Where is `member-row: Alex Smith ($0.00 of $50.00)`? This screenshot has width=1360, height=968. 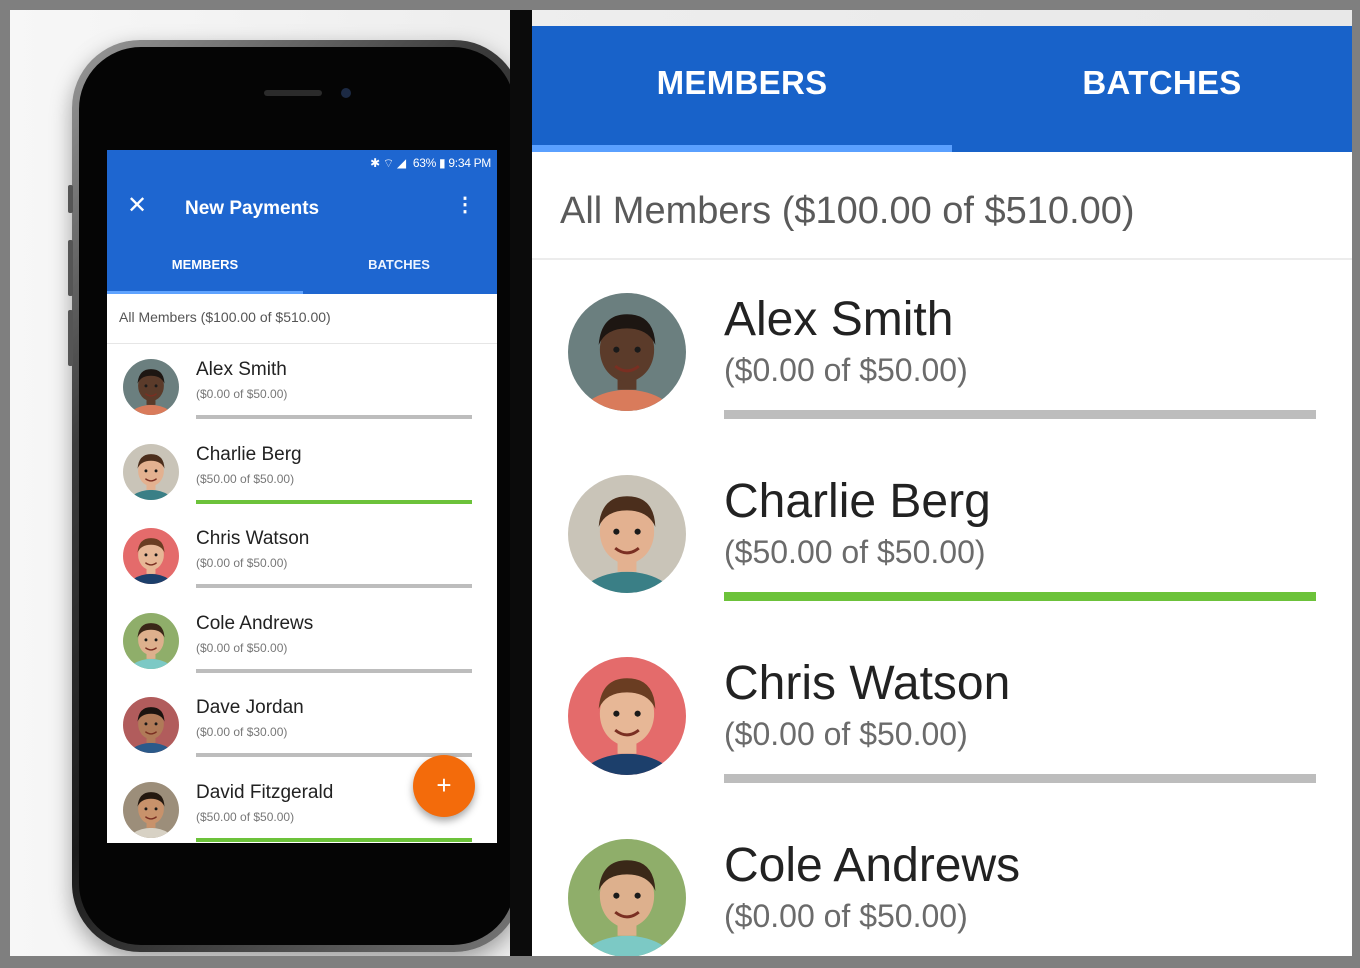 member-row: Alex Smith ($0.00 of $50.00) is located at coordinates (302, 386).